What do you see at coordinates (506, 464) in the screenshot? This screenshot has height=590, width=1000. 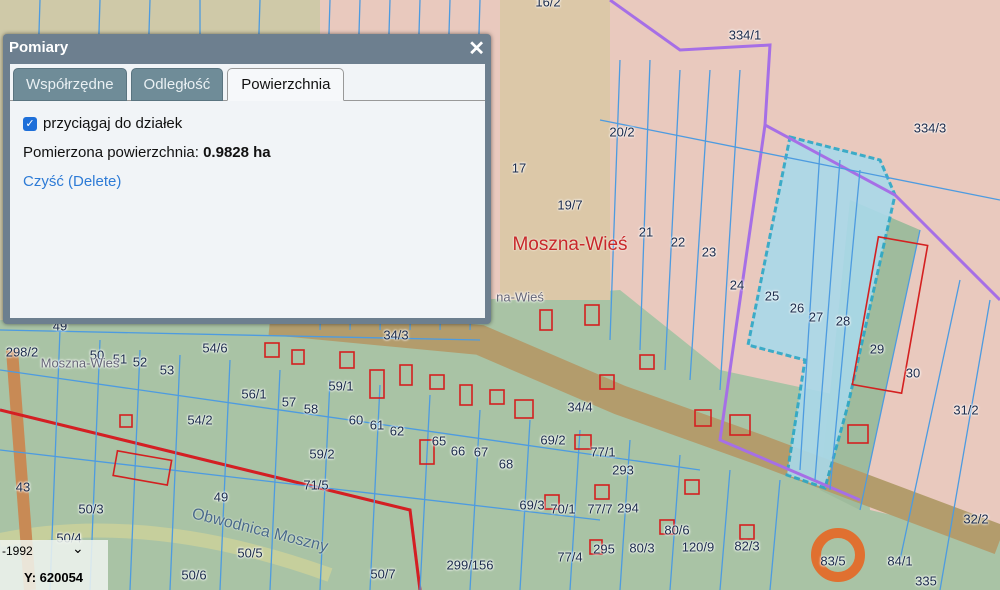 I see `parcel-label: 68` at bounding box center [506, 464].